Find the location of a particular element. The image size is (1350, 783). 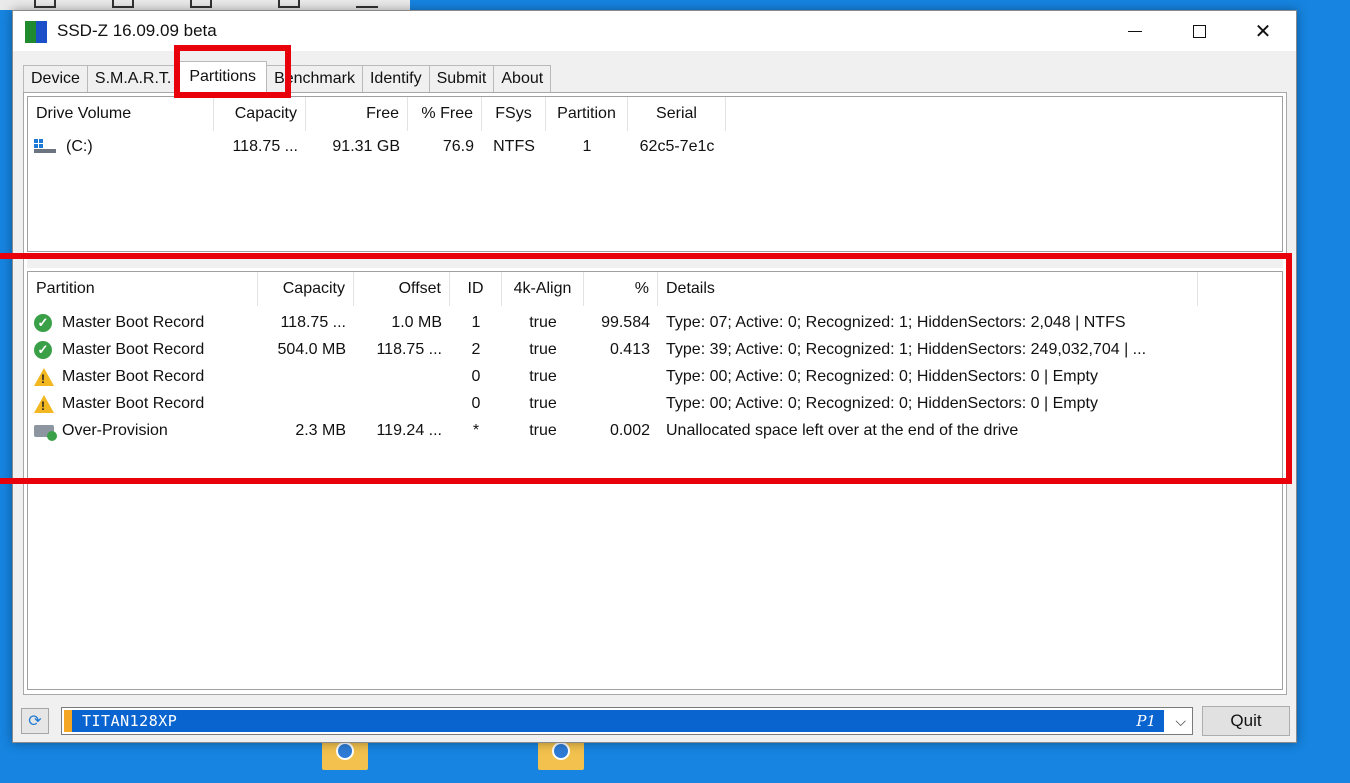

close-icon: ✕ is located at coordinates (1263, 31).